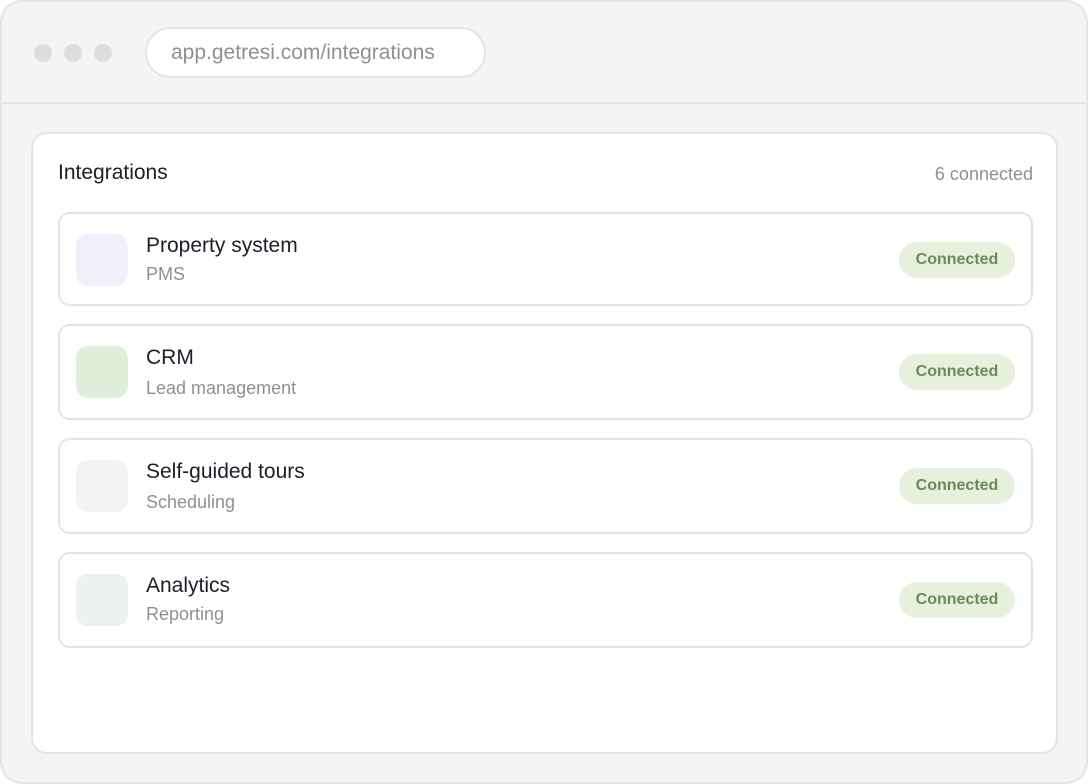  I want to click on integration-subtitle: Scheduling, so click(191, 502).